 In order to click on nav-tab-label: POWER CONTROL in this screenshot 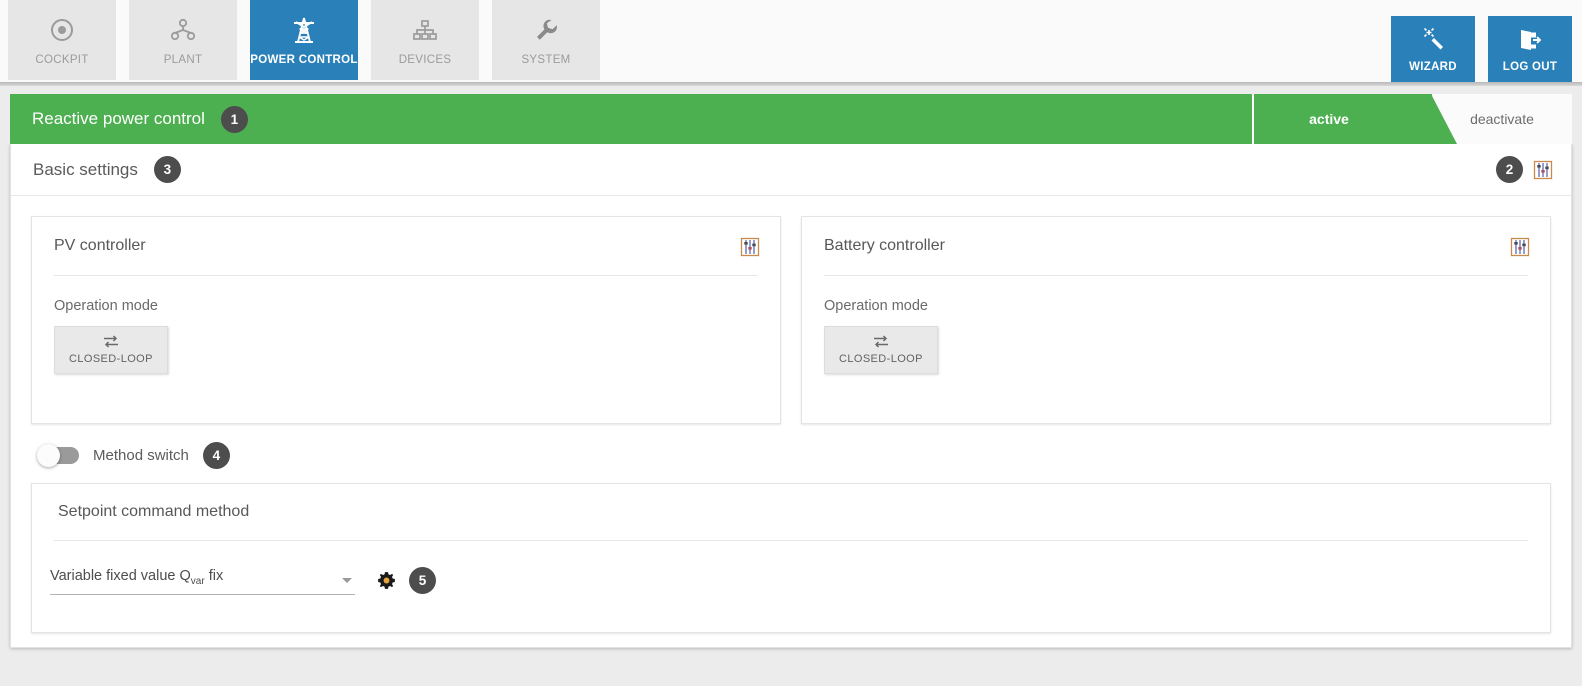, I will do `click(304, 59)`.